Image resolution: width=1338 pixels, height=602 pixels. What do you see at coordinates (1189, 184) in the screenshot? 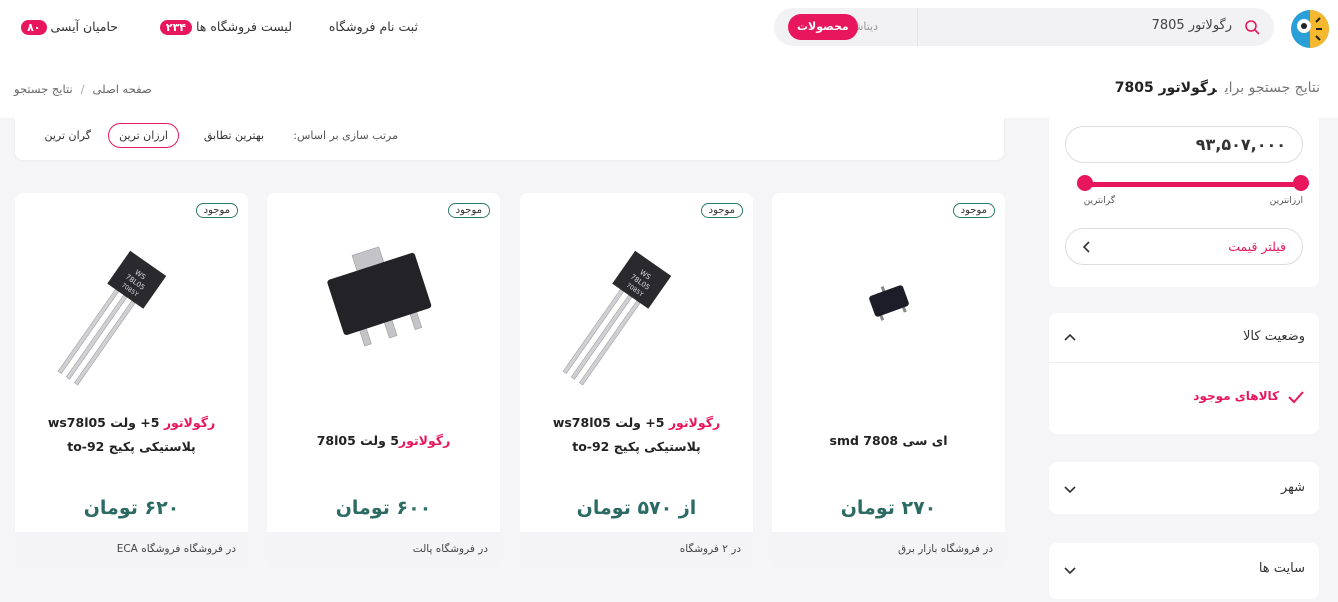
I see `price-slider-track` at bounding box center [1189, 184].